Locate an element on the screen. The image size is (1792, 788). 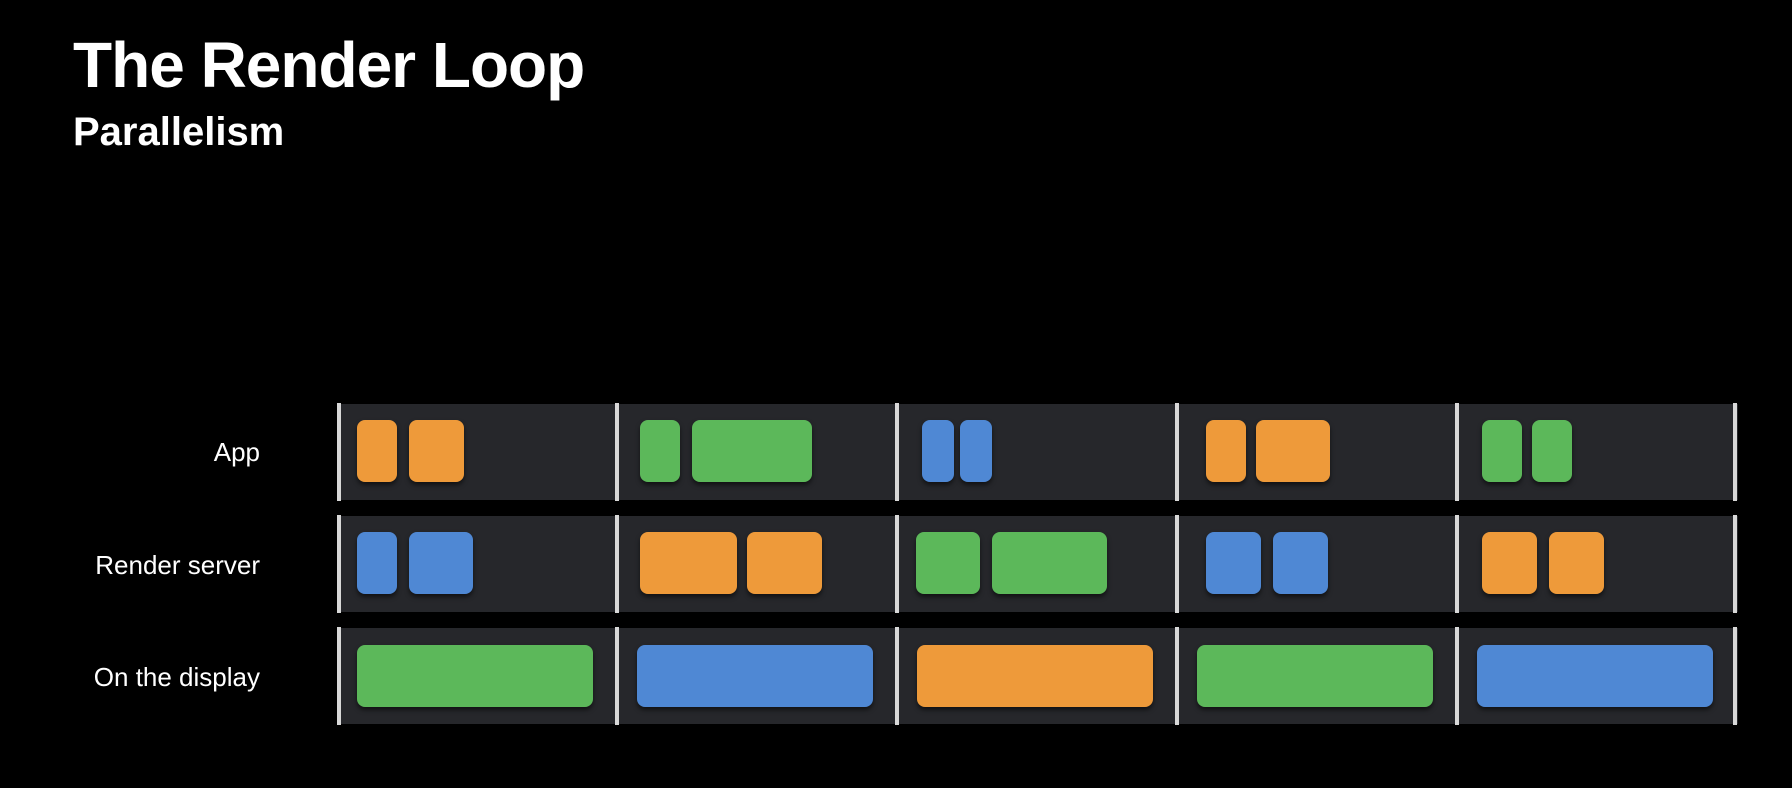
row-label-app: App is located at coordinates (236, 452).